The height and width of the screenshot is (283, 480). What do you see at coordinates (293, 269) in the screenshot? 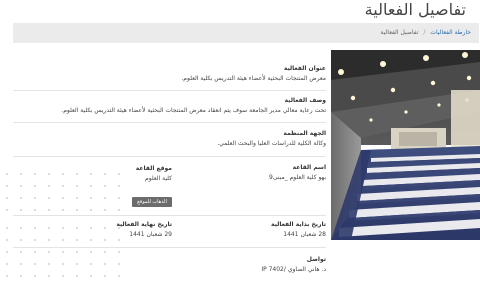
I see `contact-value: د. هاني الصاوي /IP 7402` at bounding box center [293, 269].